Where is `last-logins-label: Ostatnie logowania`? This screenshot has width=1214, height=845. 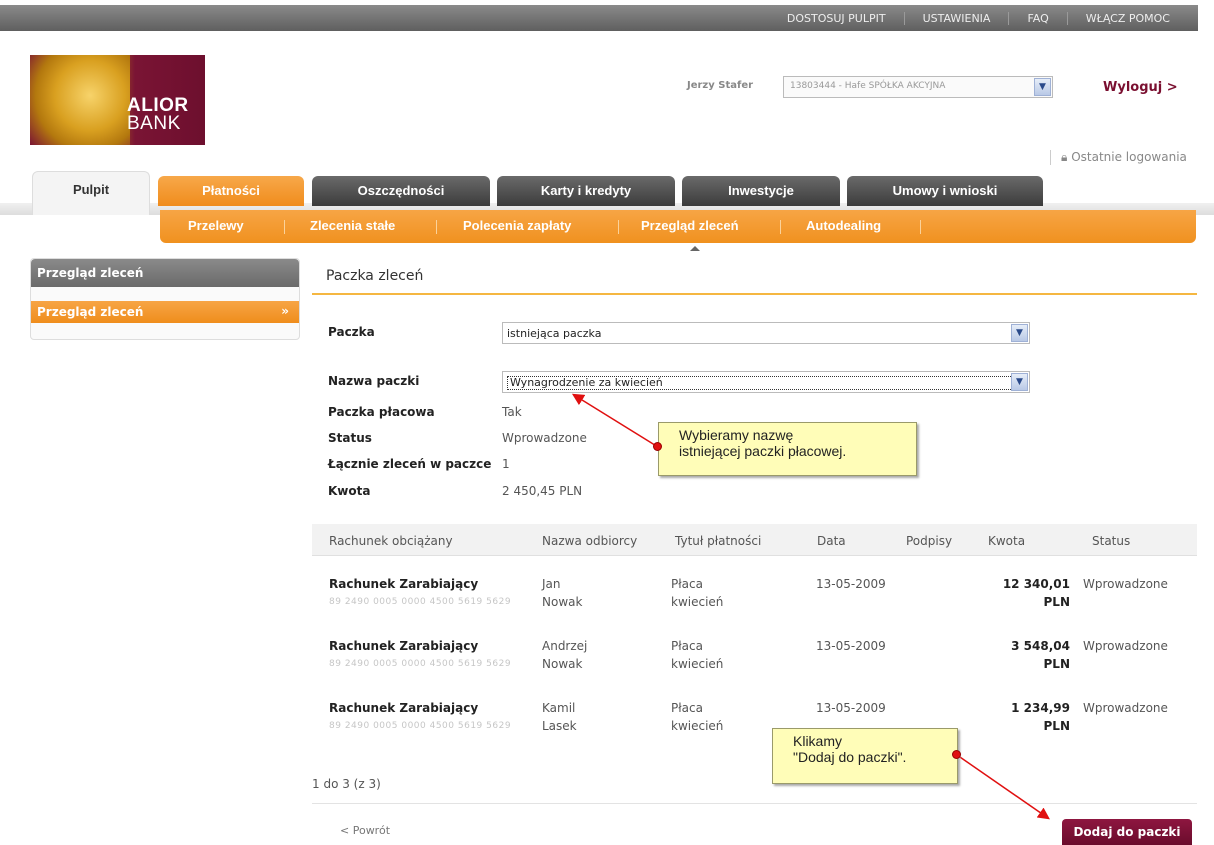 last-logins-label: Ostatnie logowania is located at coordinates (1129, 157).